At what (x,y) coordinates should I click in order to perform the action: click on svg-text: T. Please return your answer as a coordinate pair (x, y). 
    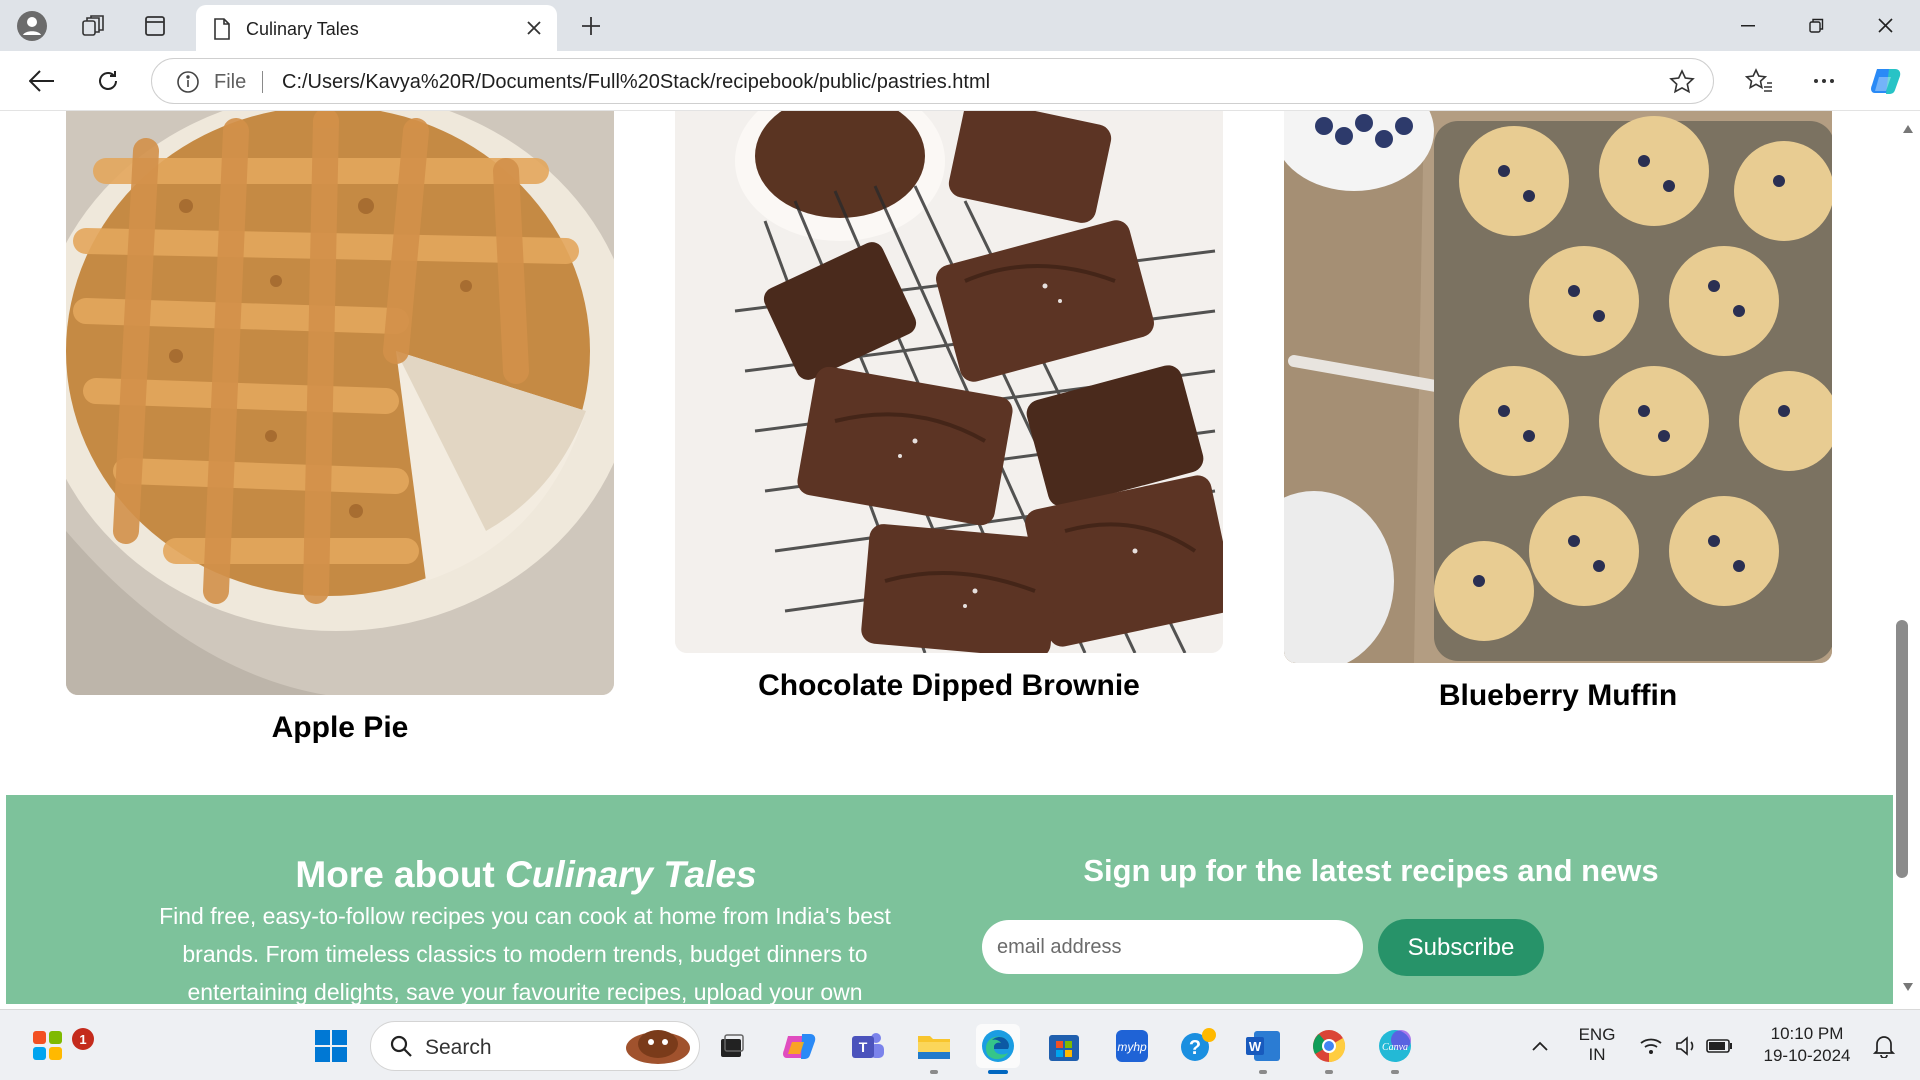
    Looking at the image, I should click on (863, 1047).